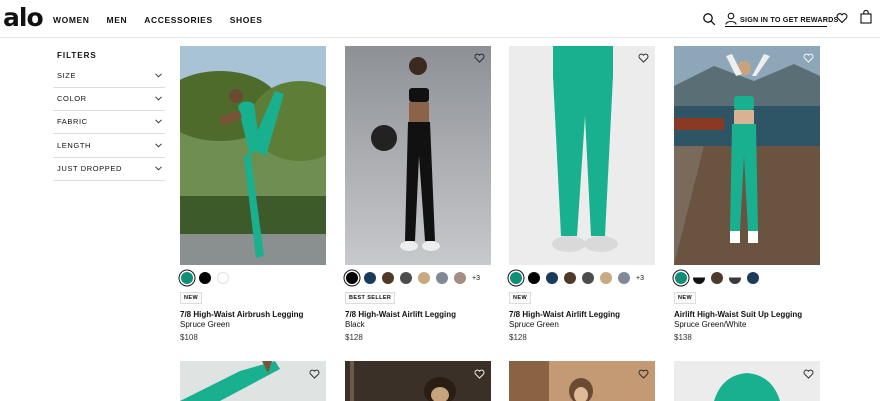 The width and height of the screenshot is (880, 401). Describe the element at coordinates (776, 26) in the screenshot. I see `signin-underline` at that location.